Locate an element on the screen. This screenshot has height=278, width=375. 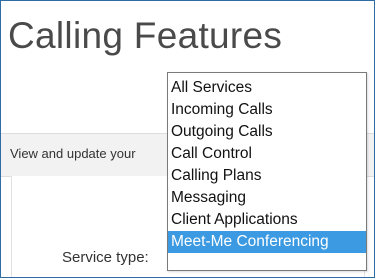
page-description: View and update your is located at coordinates (73, 153).